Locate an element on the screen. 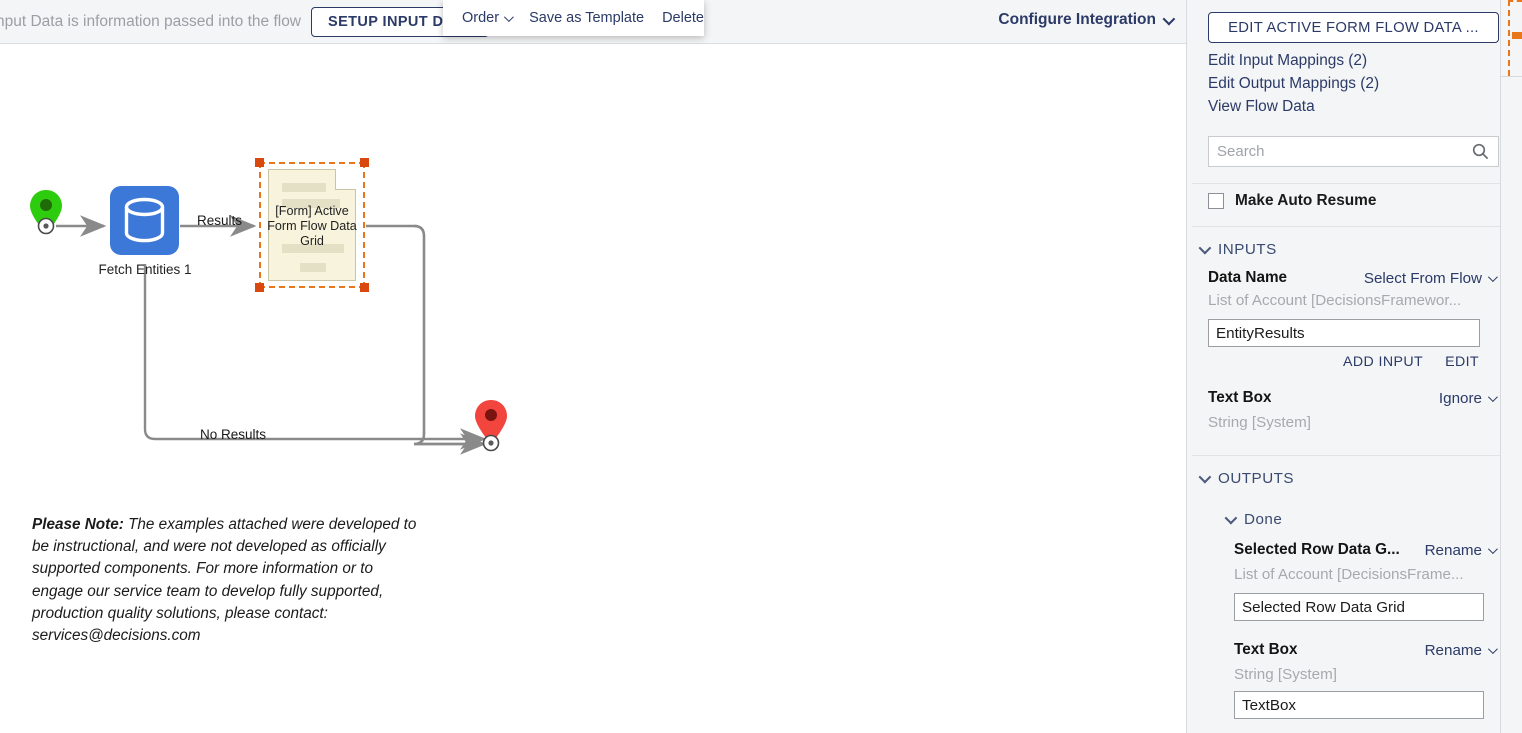  input-data-name-mapping-label: Select From Flow is located at coordinates (1422, 278).